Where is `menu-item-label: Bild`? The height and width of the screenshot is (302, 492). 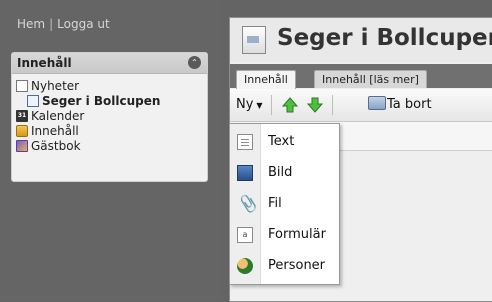 menu-item-label: Bild is located at coordinates (280, 172).